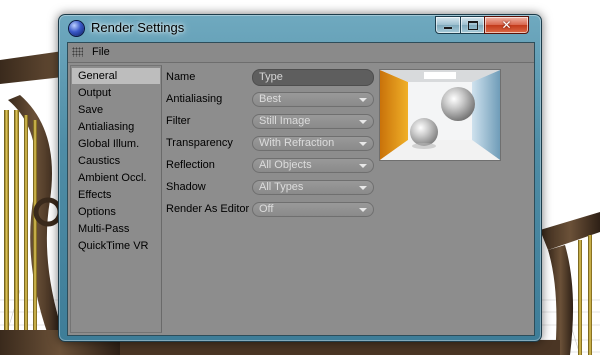 The height and width of the screenshot is (355, 600). What do you see at coordinates (440, 115) in the screenshot?
I see `render-preview-image` at bounding box center [440, 115].